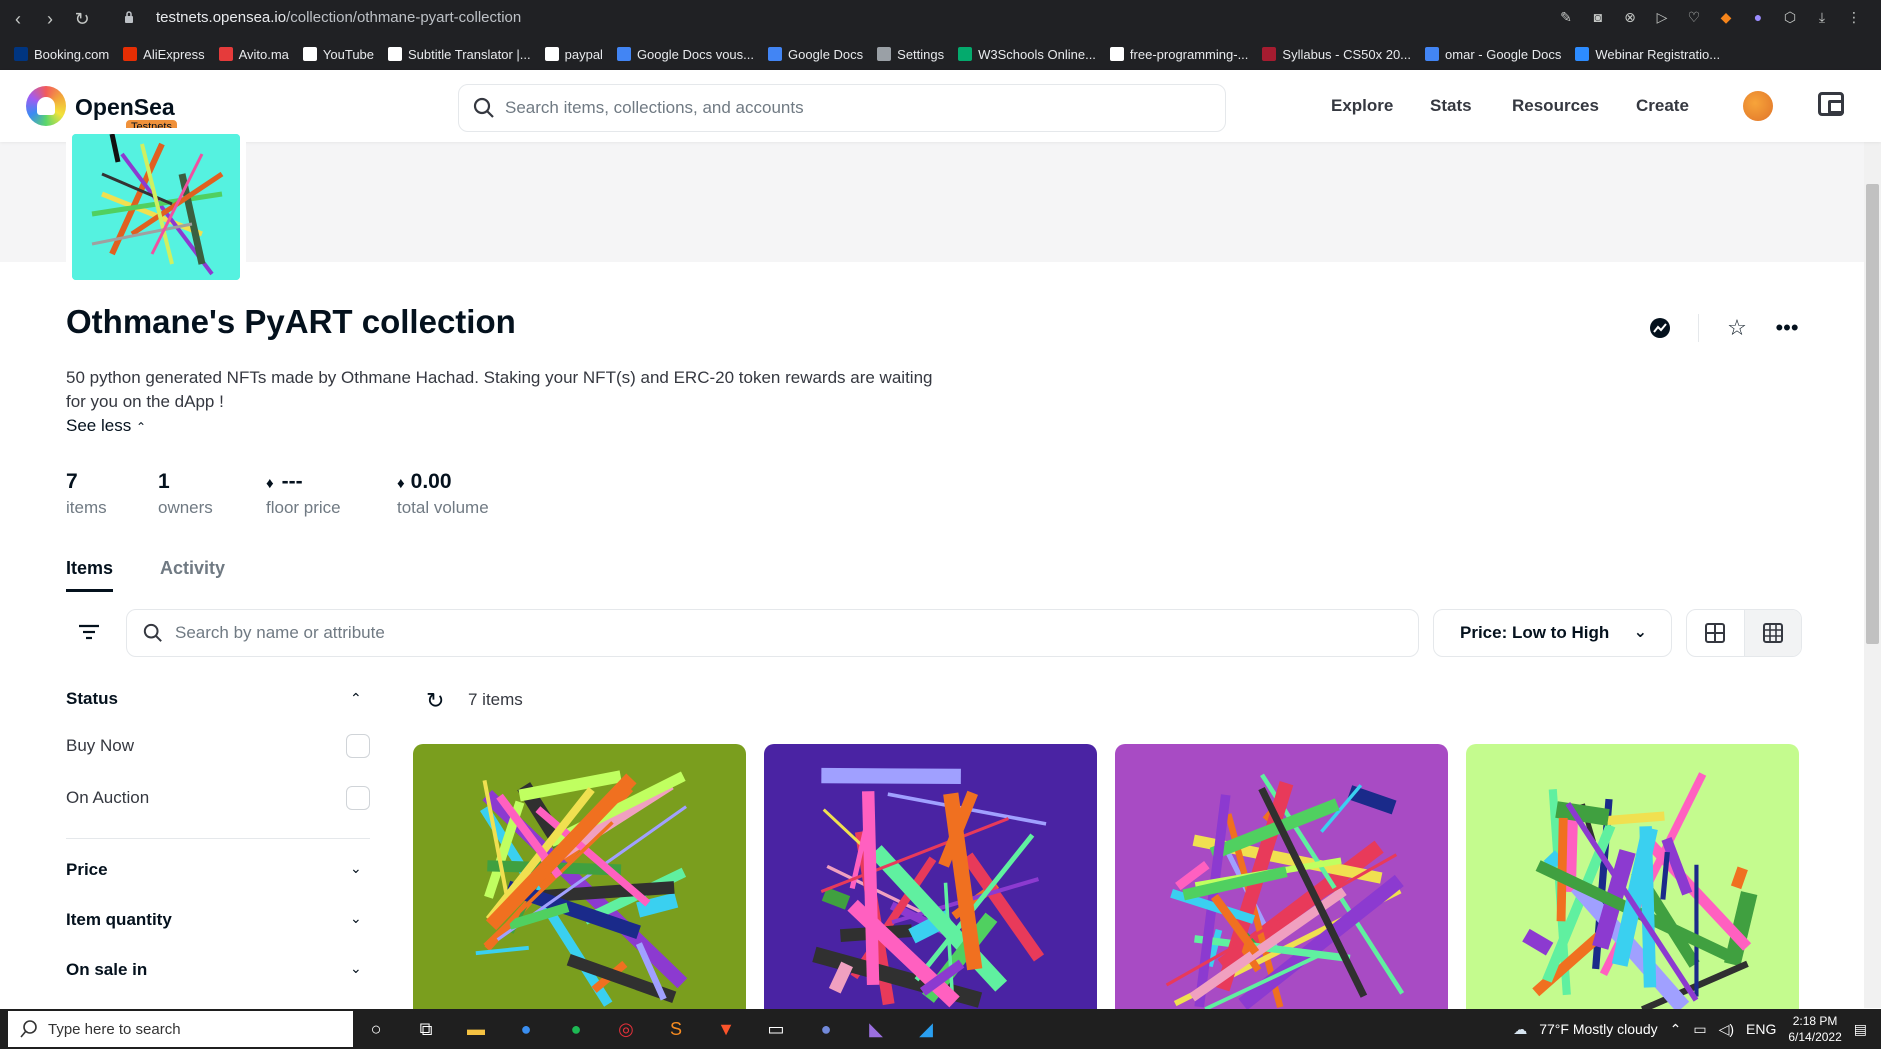 This screenshot has width=1881, height=1049. Describe the element at coordinates (106, 970) in the screenshot. I see `on-sale-in-section: On sale in` at that location.